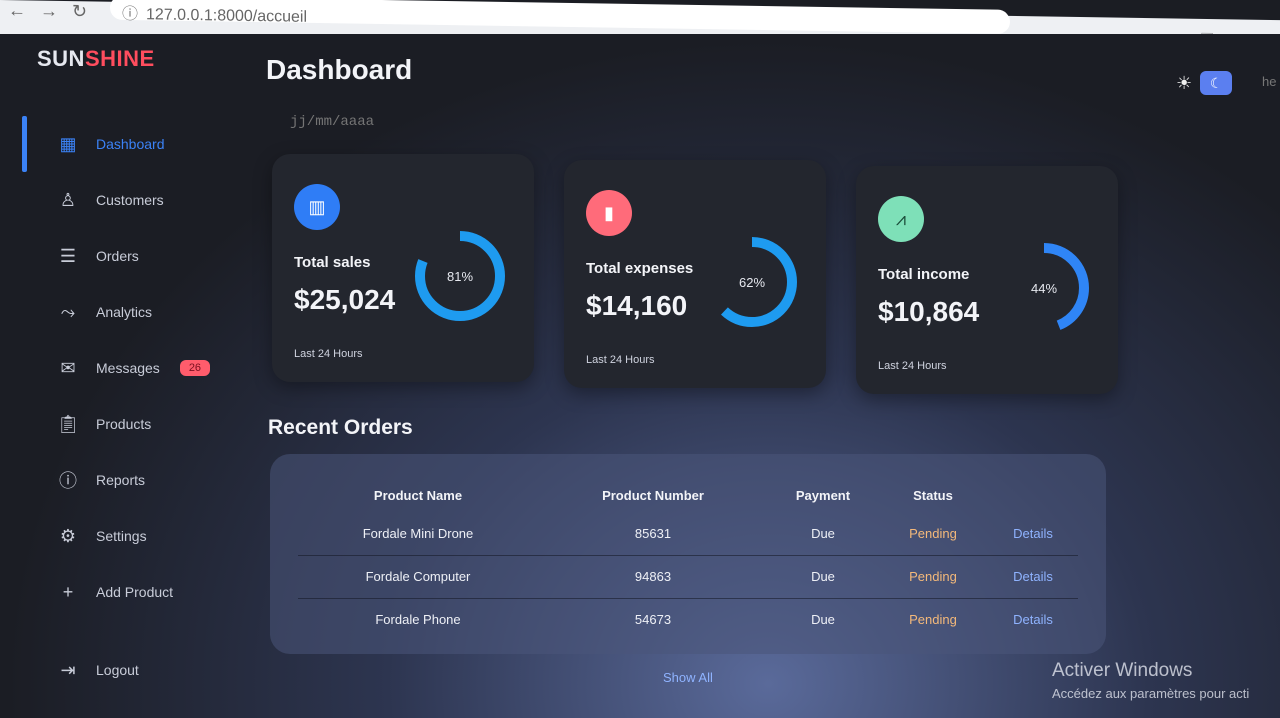 This screenshot has width=1280, height=718. I want to click on card-value: $25,024, so click(345, 299).